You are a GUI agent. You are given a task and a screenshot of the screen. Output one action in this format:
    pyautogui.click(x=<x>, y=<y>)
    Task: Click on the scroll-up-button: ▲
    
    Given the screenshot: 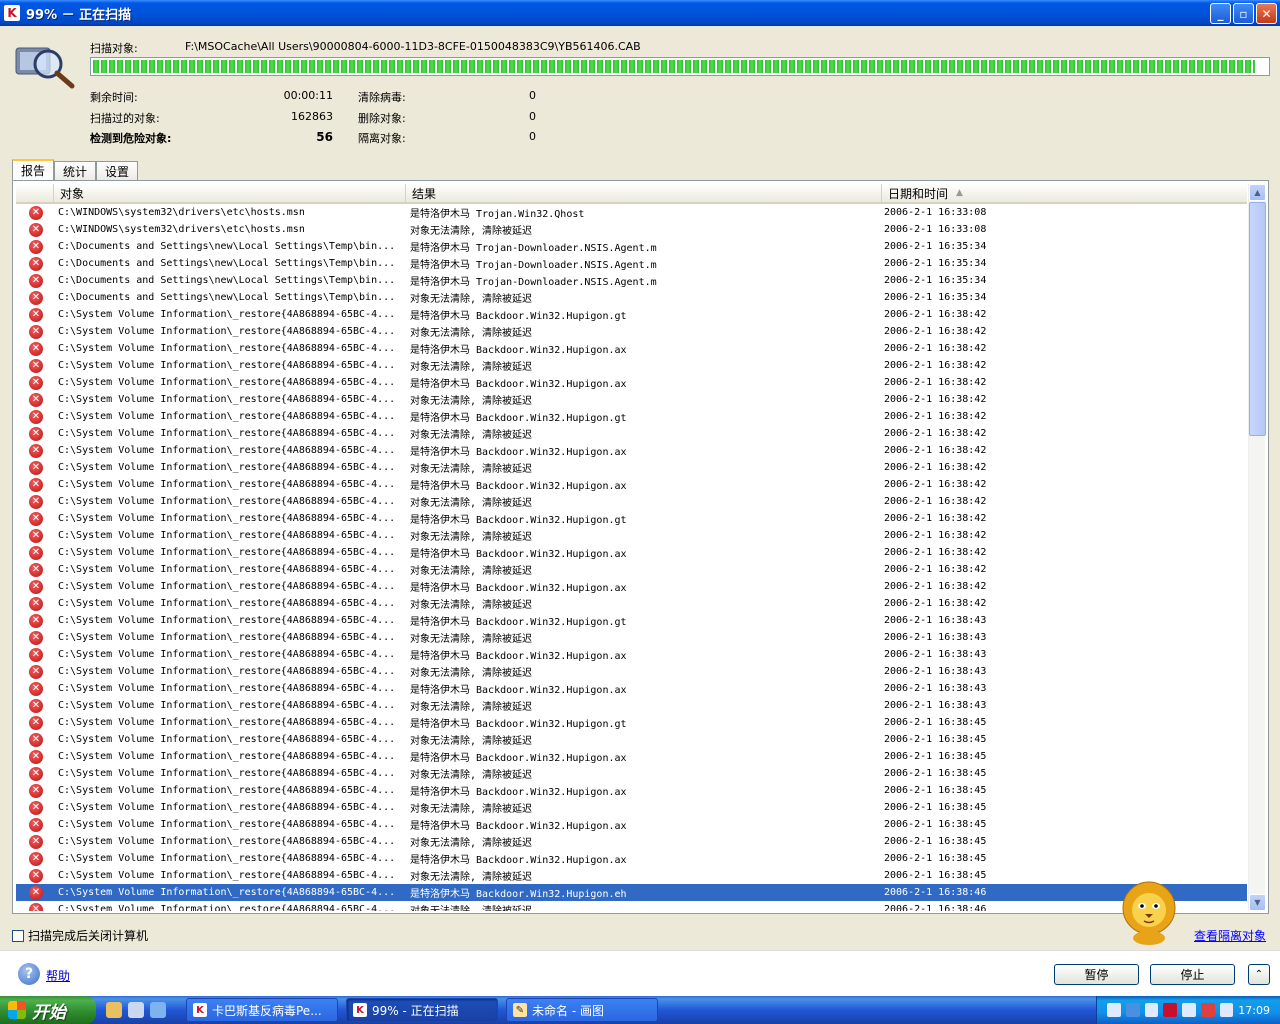 What is the action you would take?
    pyautogui.click(x=1257, y=192)
    